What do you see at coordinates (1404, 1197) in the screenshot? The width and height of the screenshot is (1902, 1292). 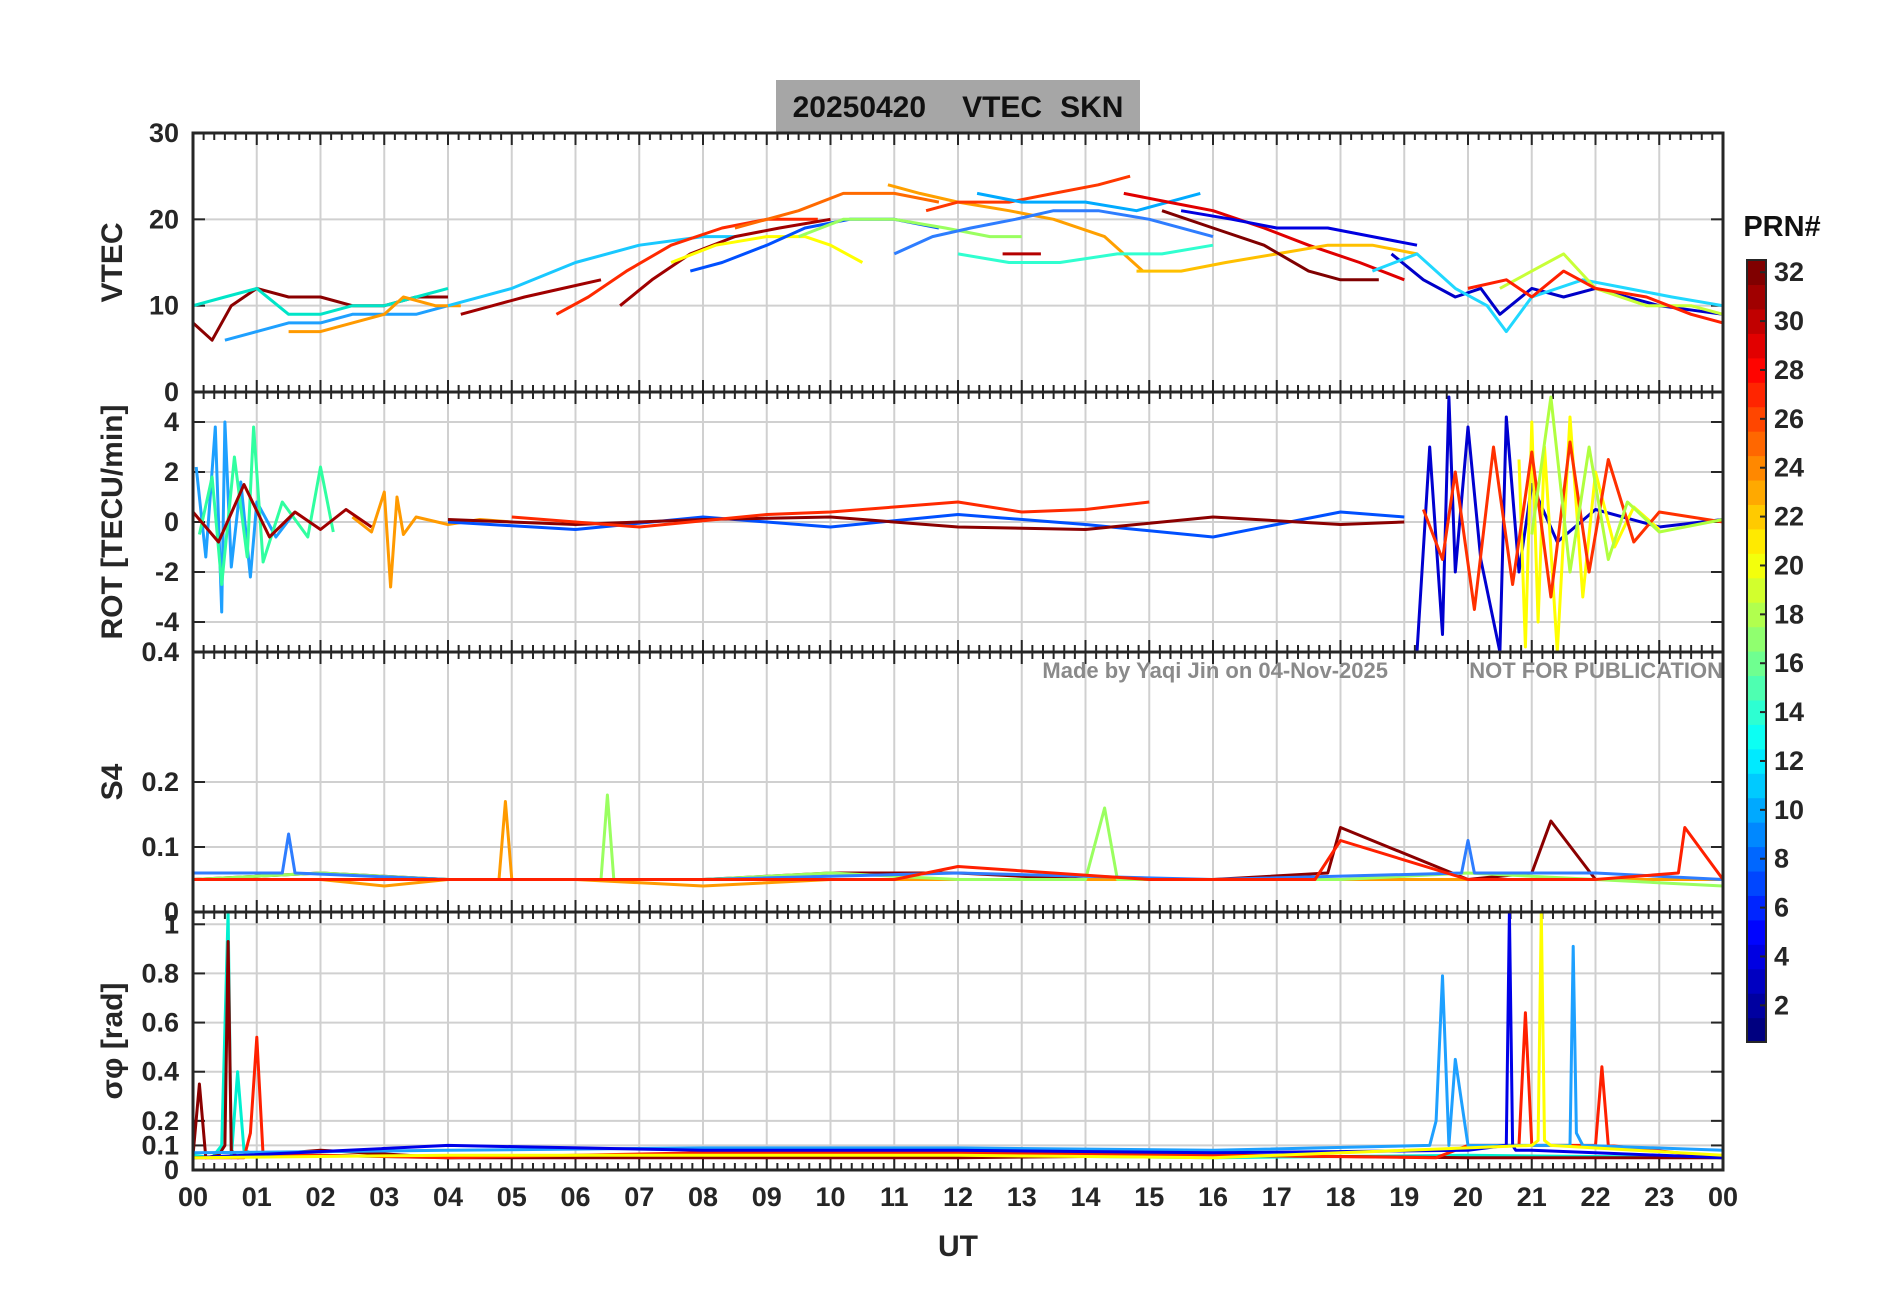 I see `x-tick-label: 19` at bounding box center [1404, 1197].